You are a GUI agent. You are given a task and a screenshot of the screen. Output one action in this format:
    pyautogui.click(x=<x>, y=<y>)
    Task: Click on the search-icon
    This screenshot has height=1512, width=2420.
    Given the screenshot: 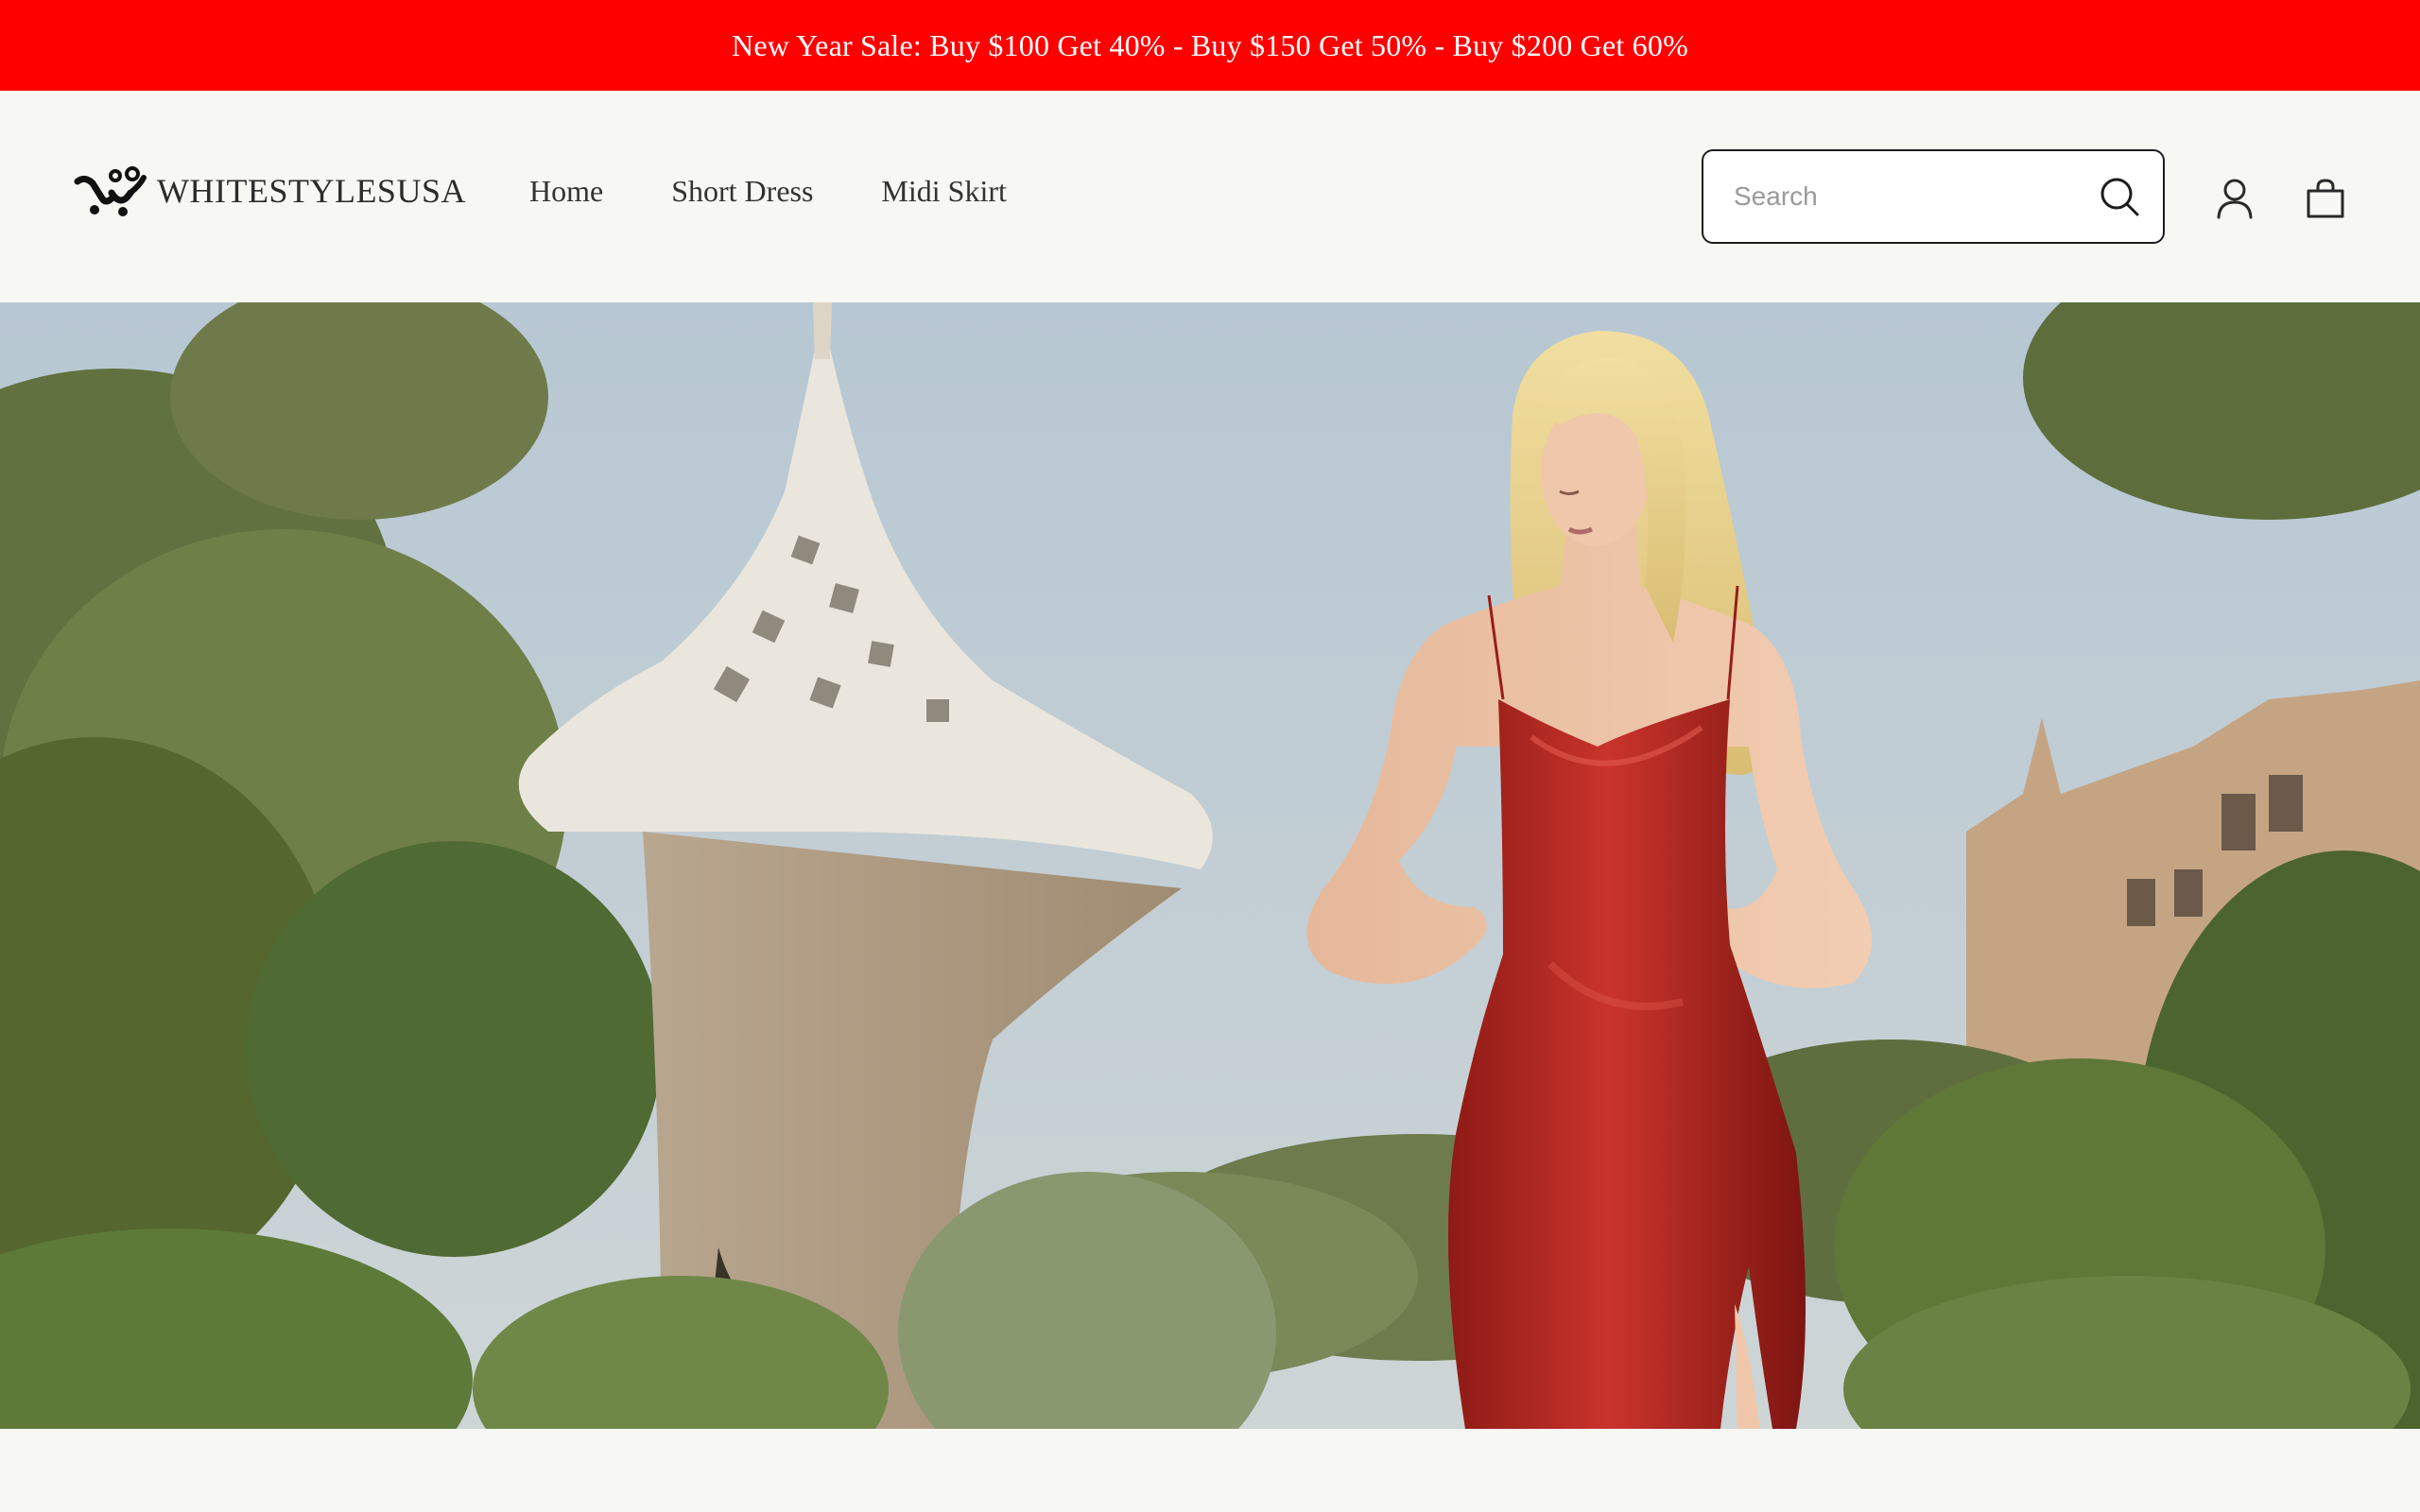 What is the action you would take?
    pyautogui.click(x=2119, y=197)
    